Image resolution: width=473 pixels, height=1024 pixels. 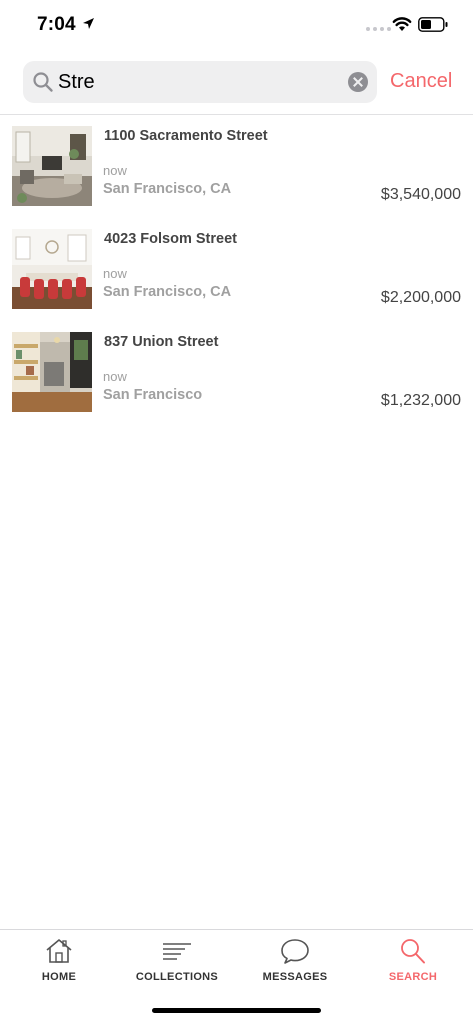 I want to click on search-input, so click(x=193, y=82).